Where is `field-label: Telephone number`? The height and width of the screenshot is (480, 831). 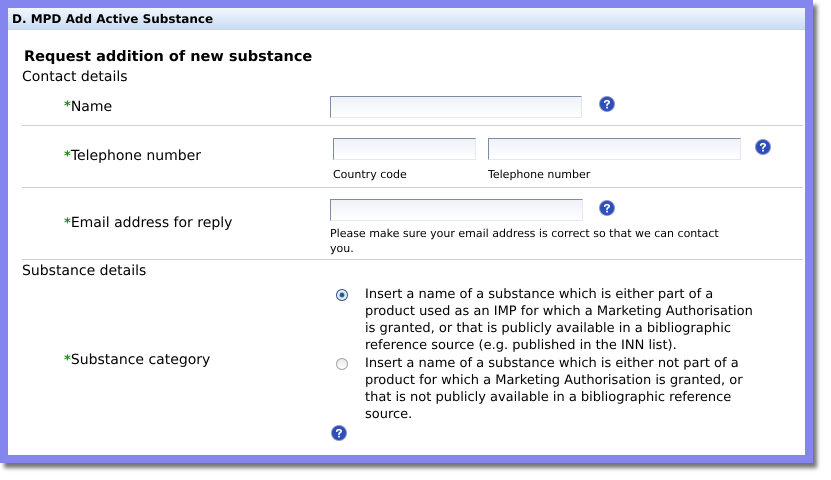 field-label: Telephone number is located at coordinates (136, 156).